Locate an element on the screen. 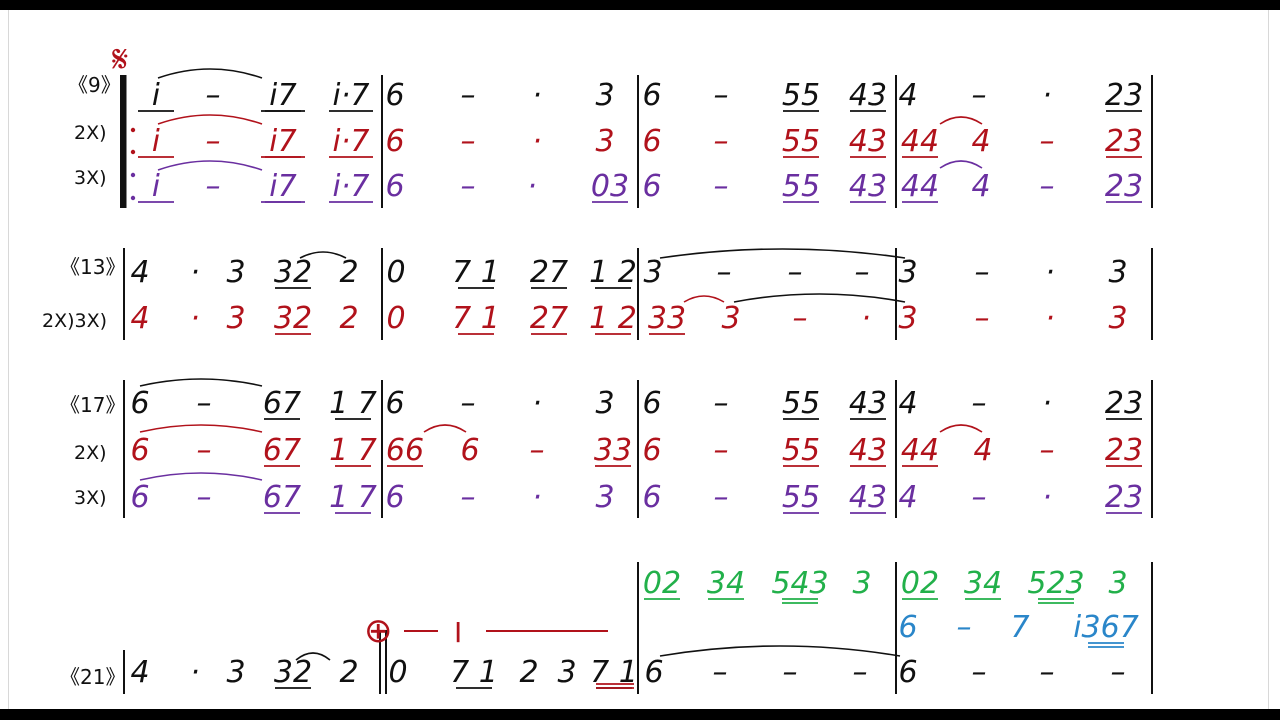 The height and width of the screenshot is (720, 1280). jianpu-note: 7 1 is located at coordinates (476, 272).